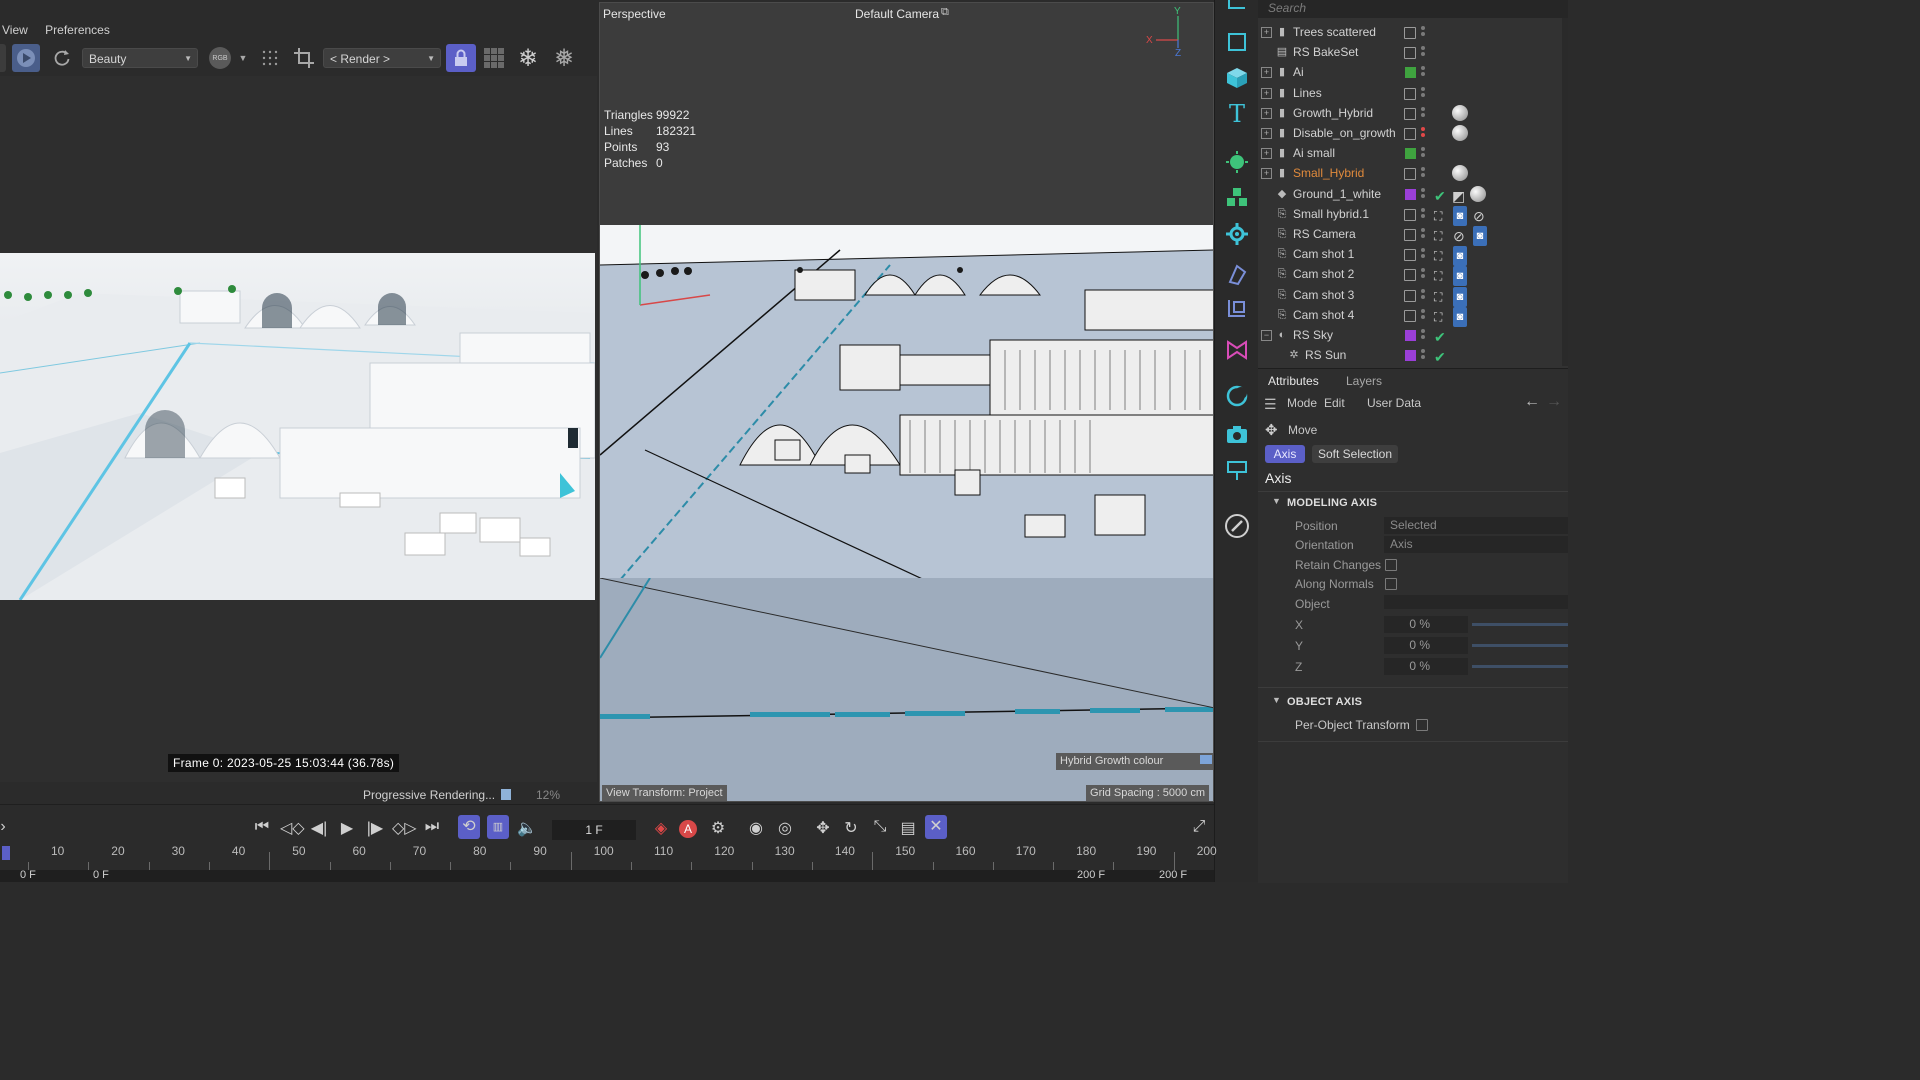 The image size is (1920, 1080). What do you see at coordinates (1237, 470) in the screenshot?
I see `scene-object-button` at bounding box center [1237, 470].